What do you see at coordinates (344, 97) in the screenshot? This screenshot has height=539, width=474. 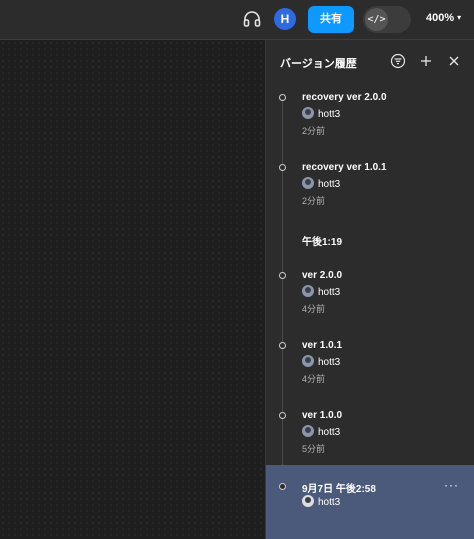 I see `version-title: recovery ver 2.0.0` at bounding box center [344, 97].